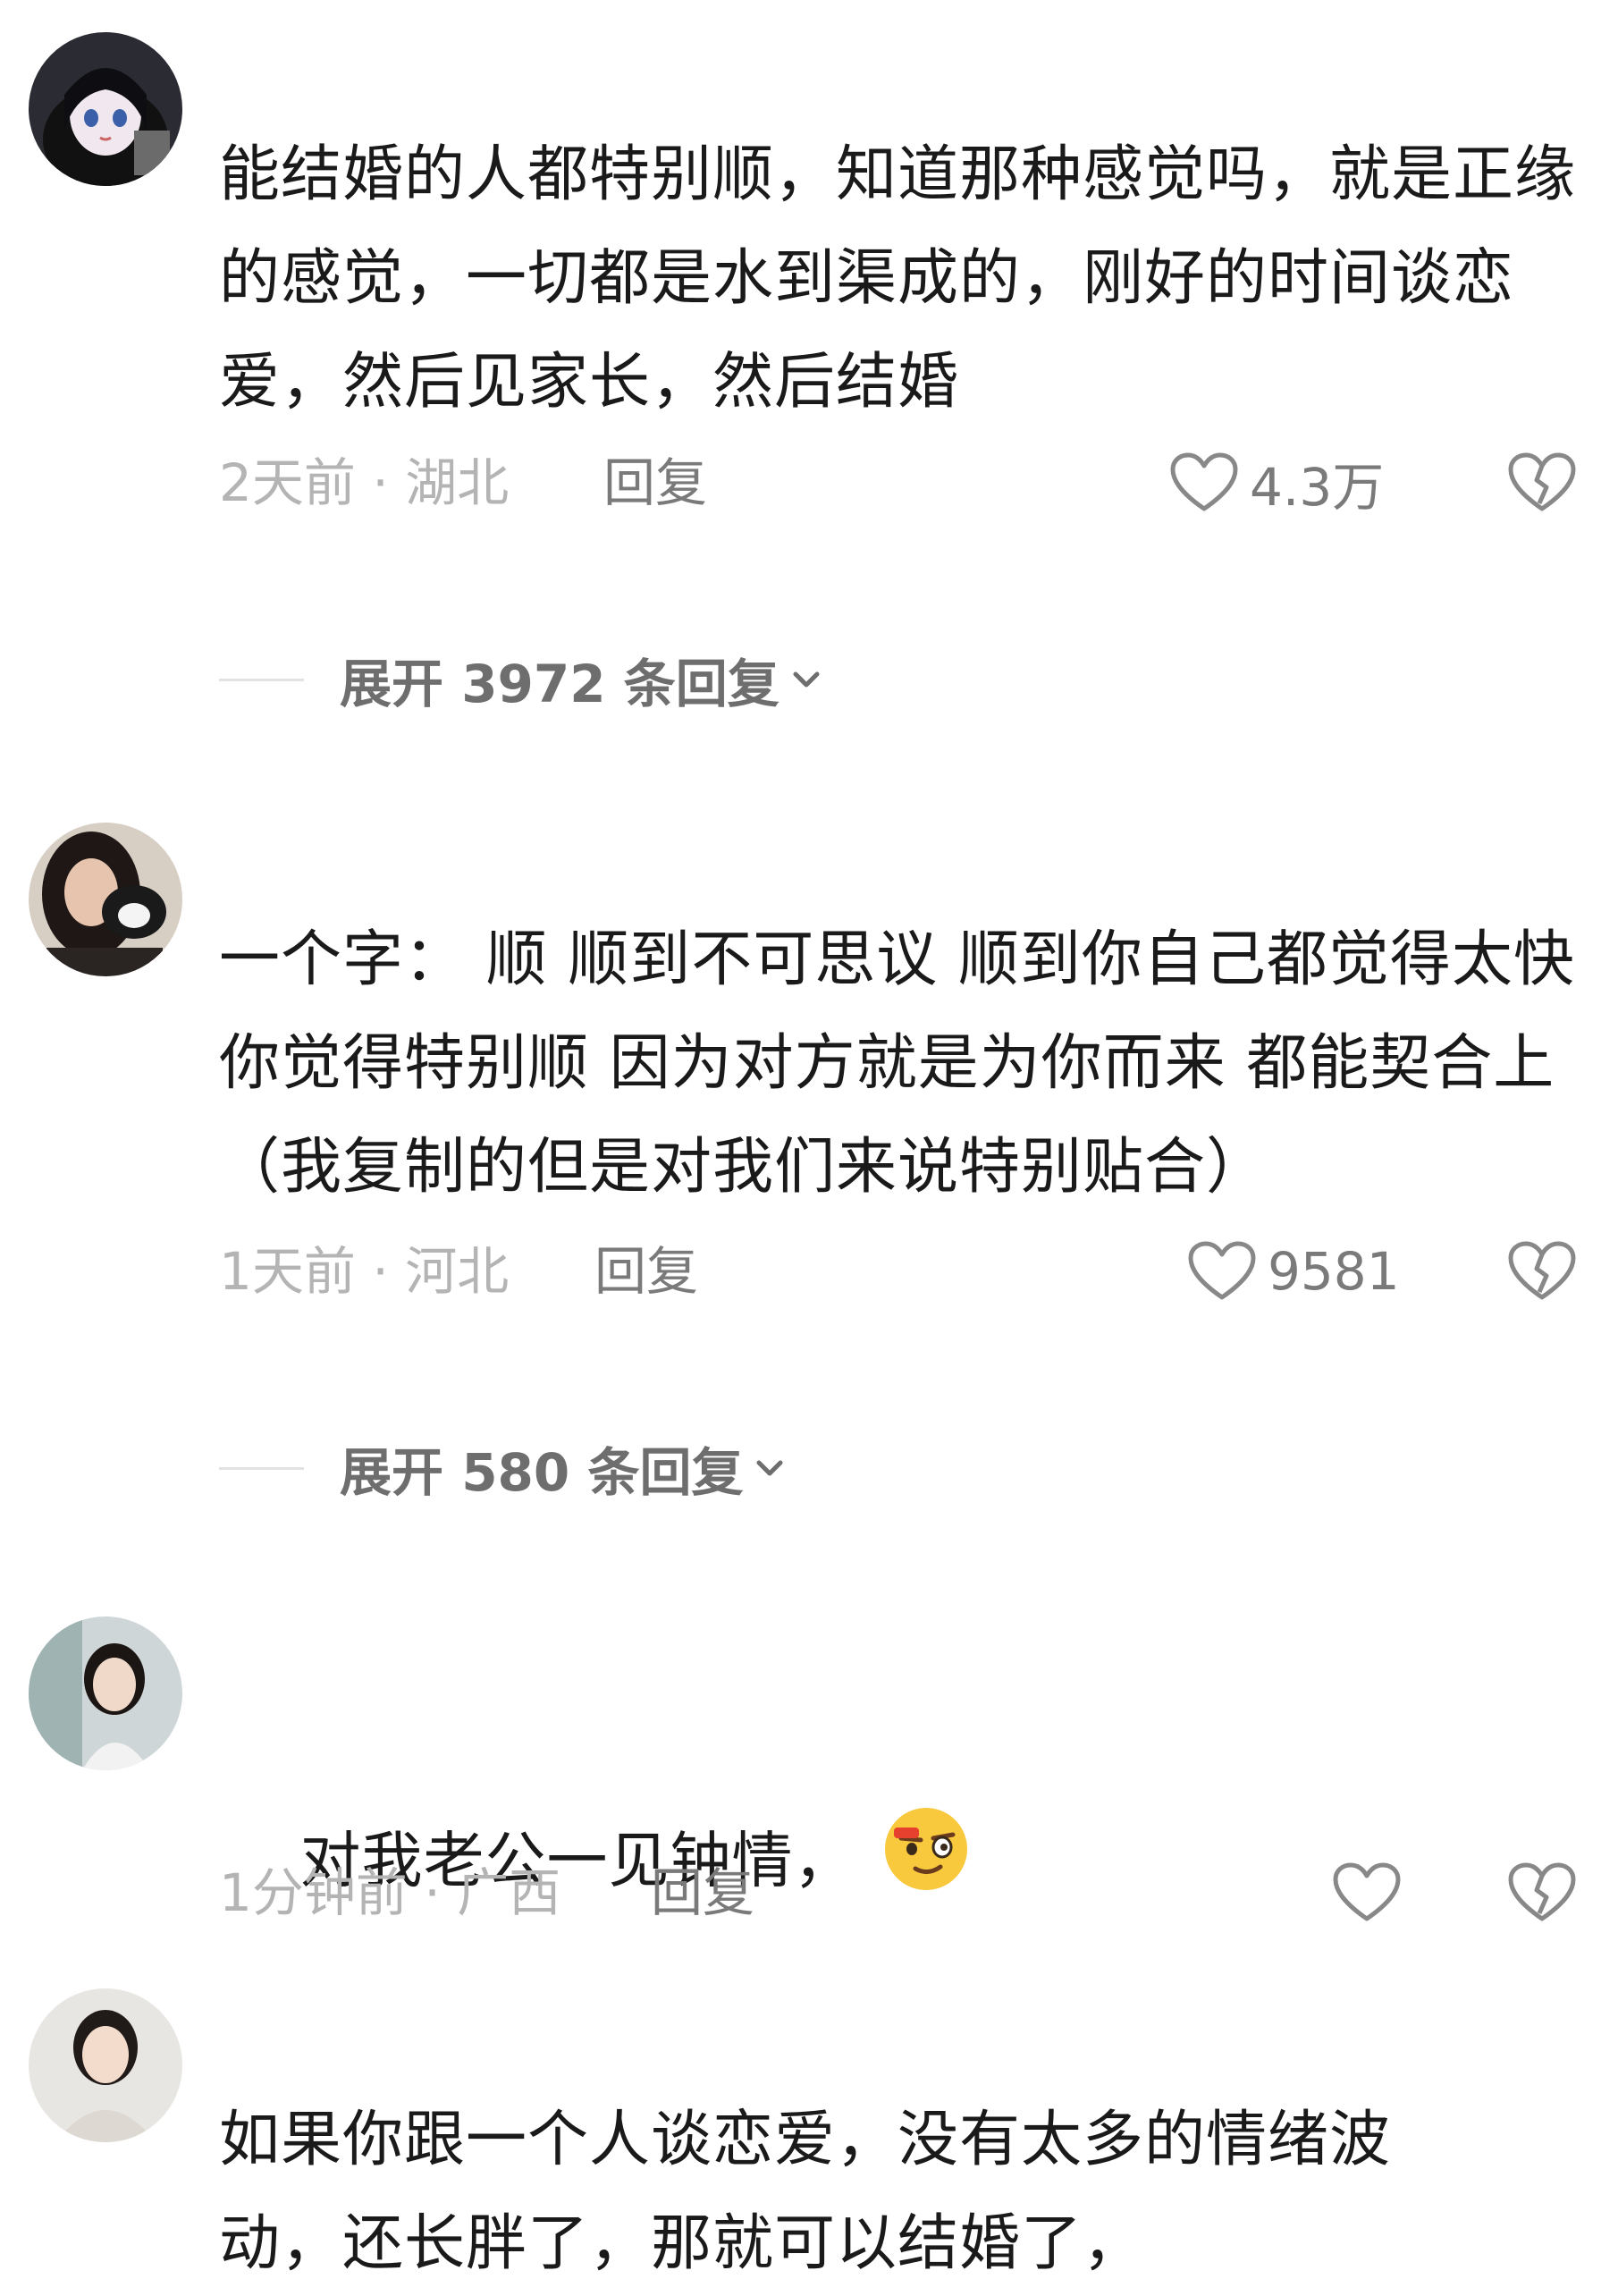 The width and height of the screenshot is (1618, 2296). What do you see at coordinates (1334, 1271) in the screenshot?
I see `like-count: 9581` at bounding box center [1334, 1271].